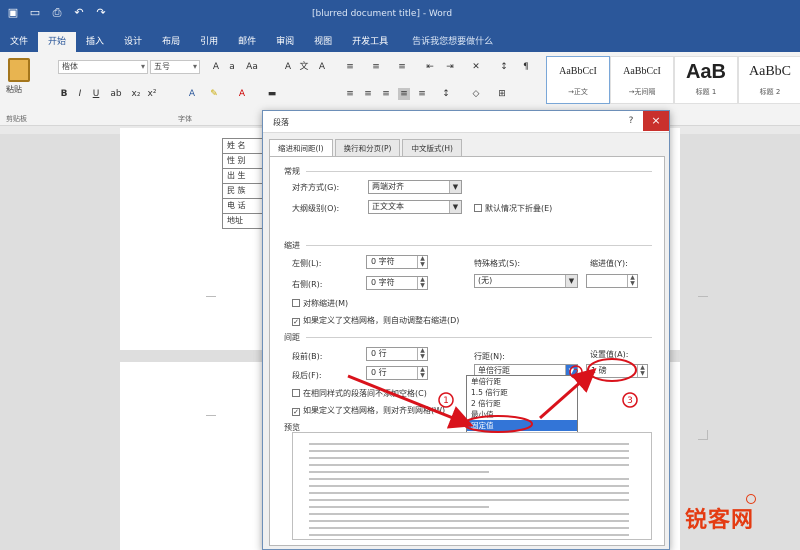 The width and height of the screenshot is (800, 550). Describe the element at coordinates (96, 94) in the screenshot. I see `underline-icon: U` at that location.